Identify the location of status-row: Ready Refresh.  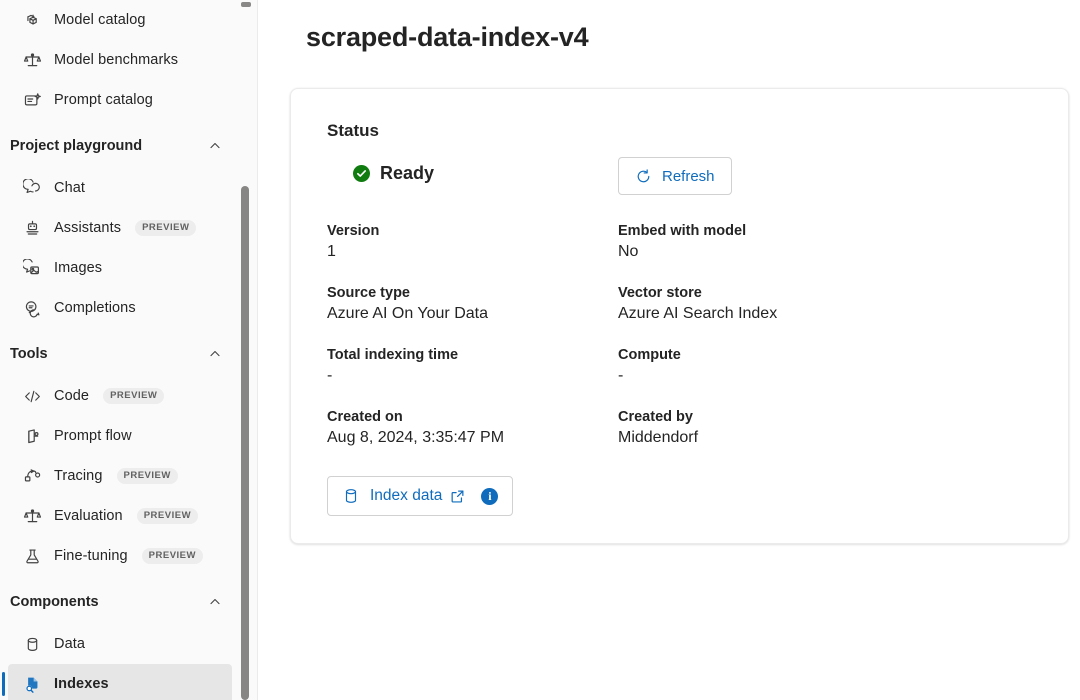
(679, 182).